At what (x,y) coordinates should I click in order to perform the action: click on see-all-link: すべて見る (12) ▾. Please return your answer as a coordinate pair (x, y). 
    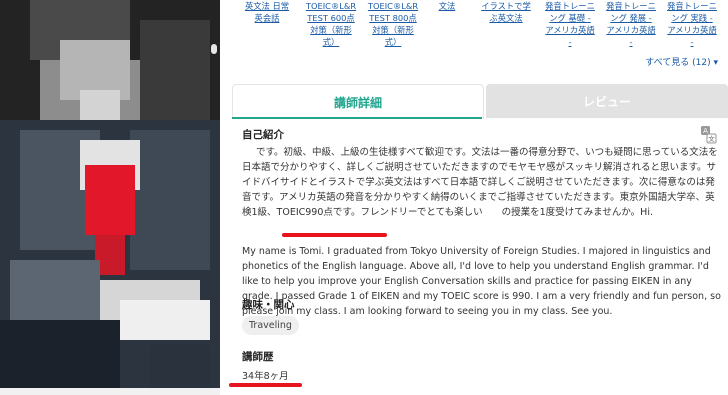
    Looking at the image, I should click on (681, 61).